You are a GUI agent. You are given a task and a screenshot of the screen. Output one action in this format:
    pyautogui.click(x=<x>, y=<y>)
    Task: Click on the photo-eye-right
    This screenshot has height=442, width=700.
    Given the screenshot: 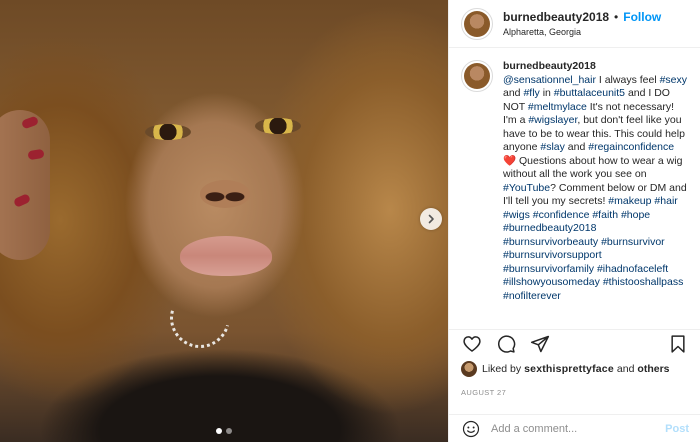 What is the action you would take?
    pyautogui.click(x=278, y=126)
    